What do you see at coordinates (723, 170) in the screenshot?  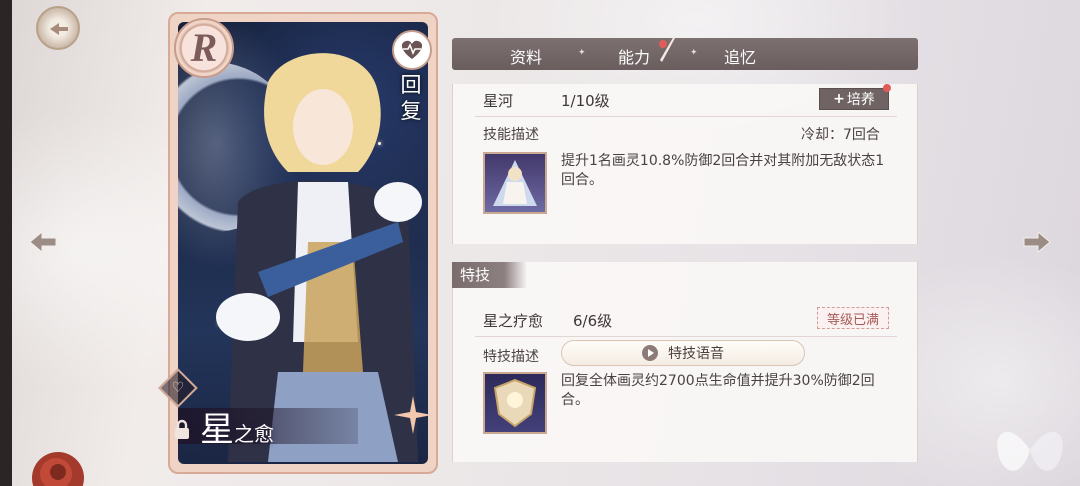 I see `skill-description: 提升1名画灵10.8%防御2回合并对其附加无敌状态1回合。` at bounding box center [723, 170].